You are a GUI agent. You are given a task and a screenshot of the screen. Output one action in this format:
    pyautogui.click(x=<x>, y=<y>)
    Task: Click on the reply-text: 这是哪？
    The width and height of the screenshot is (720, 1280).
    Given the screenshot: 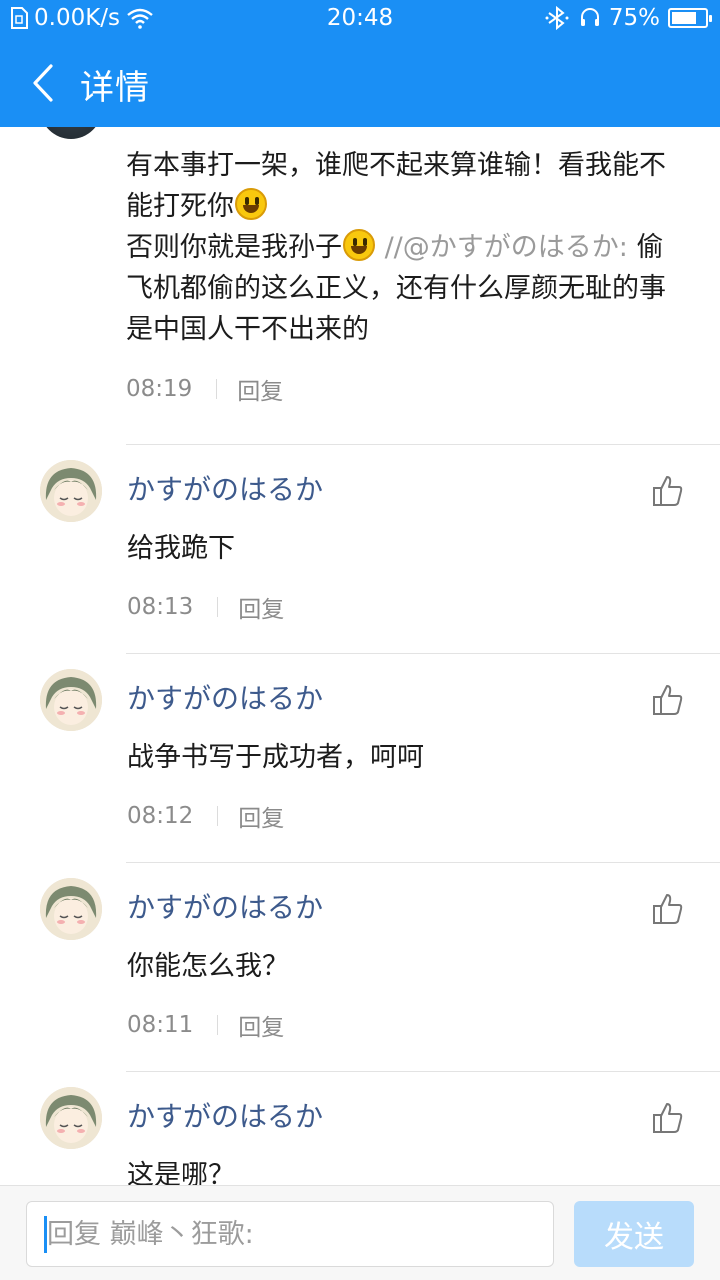 What is the action you would take?
    pyautogui.click(x=181, y=1172)
    